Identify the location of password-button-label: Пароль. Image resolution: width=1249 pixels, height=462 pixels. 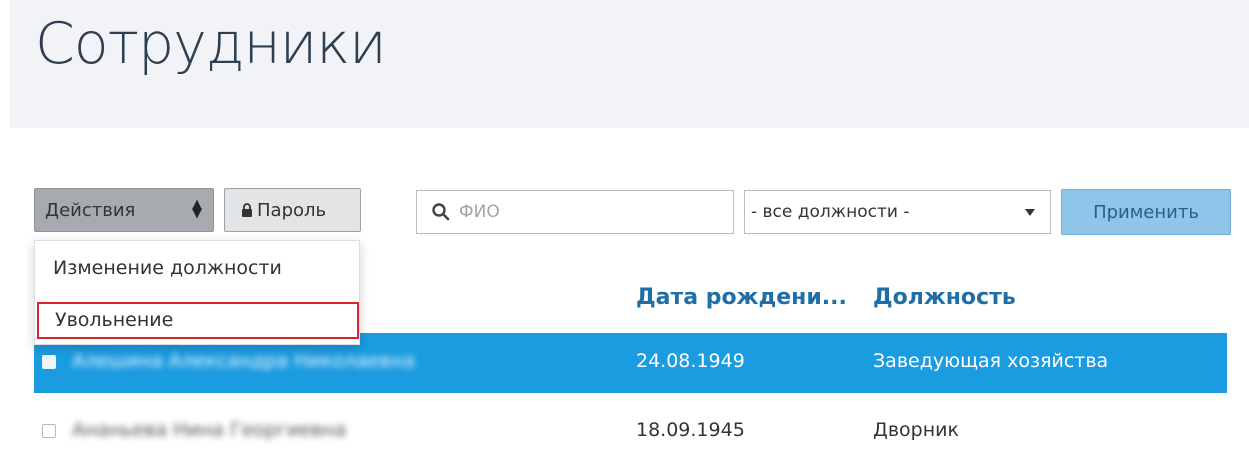
(292, 210).